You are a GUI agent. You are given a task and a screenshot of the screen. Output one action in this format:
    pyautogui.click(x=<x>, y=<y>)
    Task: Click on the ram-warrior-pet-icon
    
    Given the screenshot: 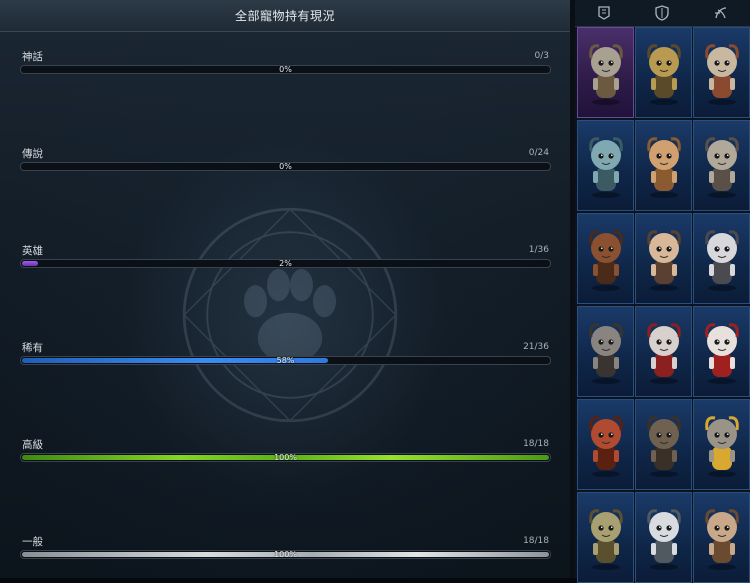 What is the action you would take?
    pyautogui.click(x=721, y=167)
    